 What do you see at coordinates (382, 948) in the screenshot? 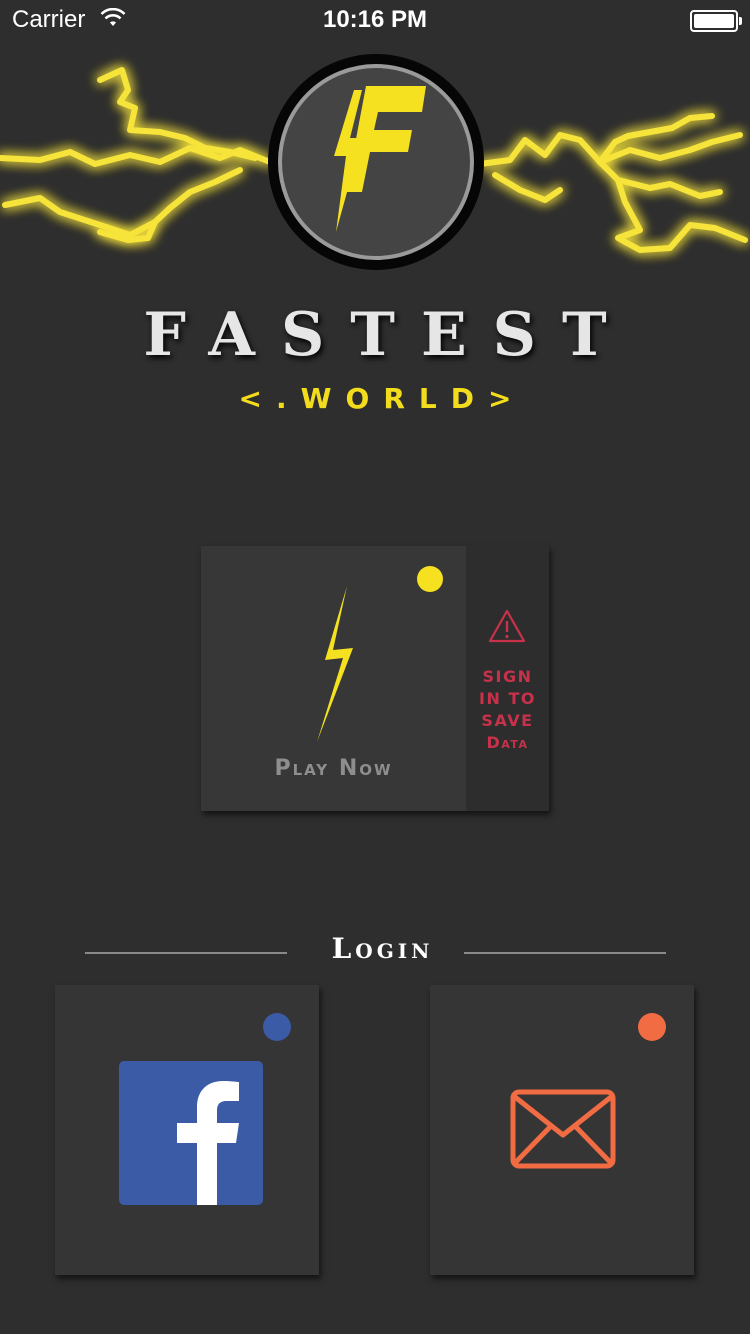
I see `login-label: Login` at bounding box center [382, 948].